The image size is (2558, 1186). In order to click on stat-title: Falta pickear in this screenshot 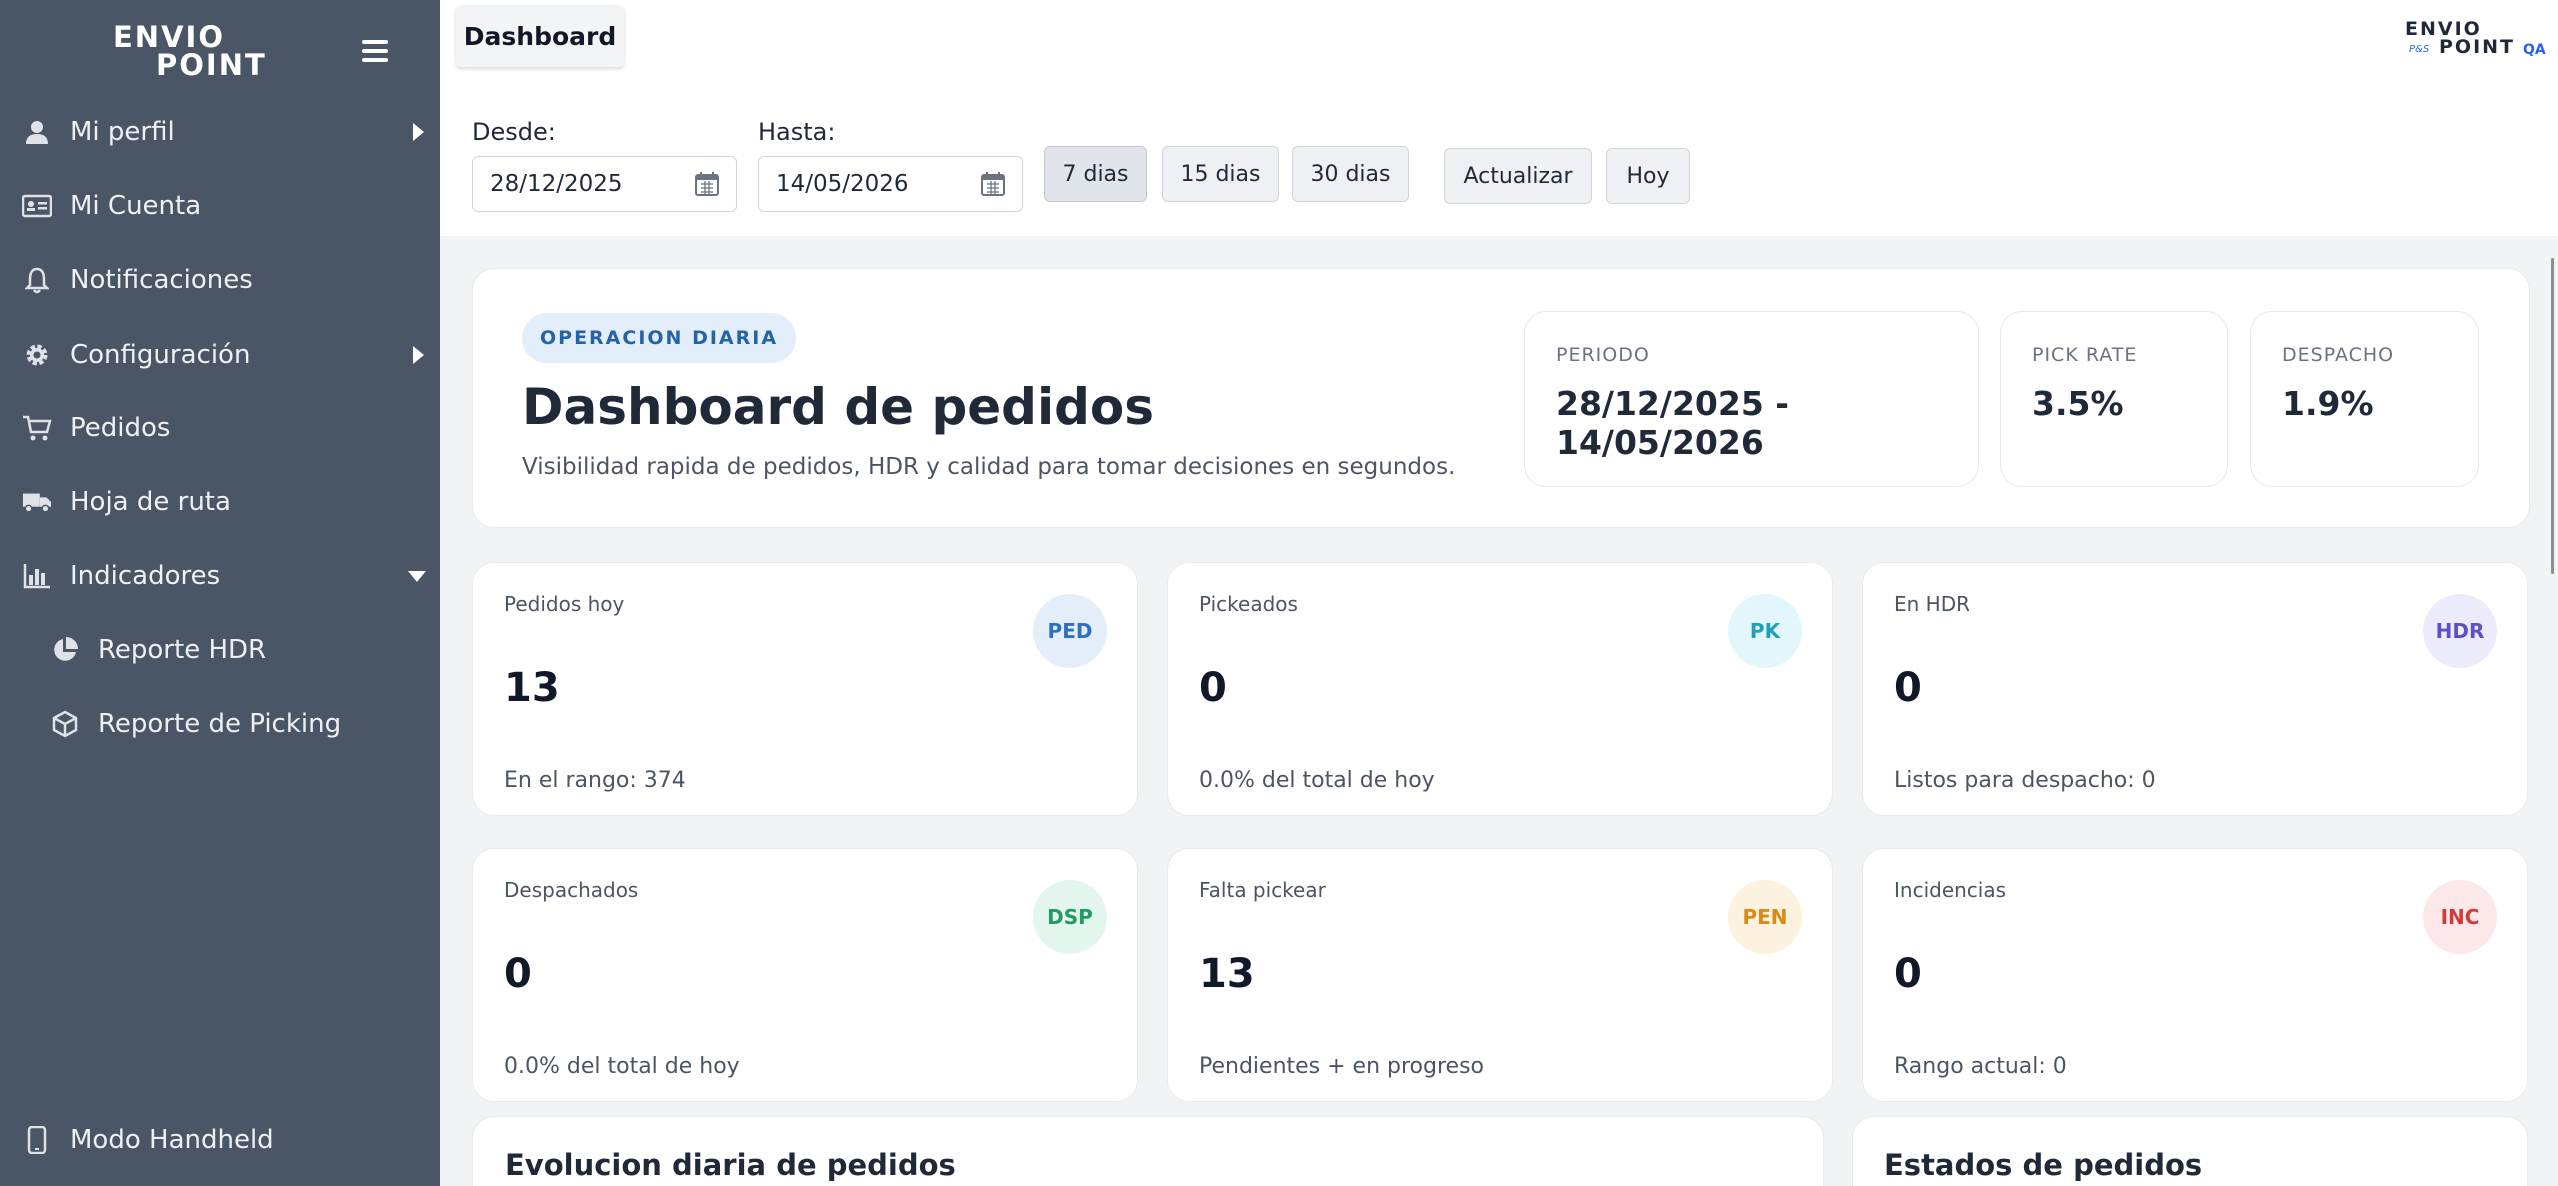, I will do `click(1262, 890)`.